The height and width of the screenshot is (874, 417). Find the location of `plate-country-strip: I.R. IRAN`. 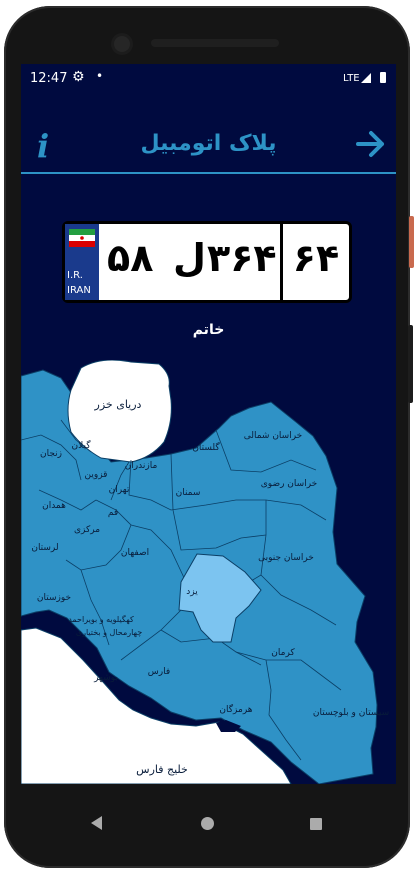

plate-country-strip: I.R. IRAN is located at coordinates (82, 262).